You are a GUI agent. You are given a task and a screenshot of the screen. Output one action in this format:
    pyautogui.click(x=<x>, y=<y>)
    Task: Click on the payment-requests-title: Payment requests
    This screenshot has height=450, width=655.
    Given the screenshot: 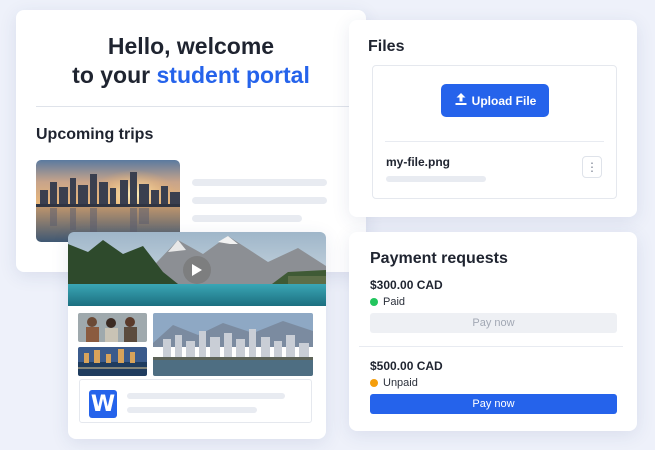 What is the action you would take?
    pyautogui.click(x=439, y=258)
    